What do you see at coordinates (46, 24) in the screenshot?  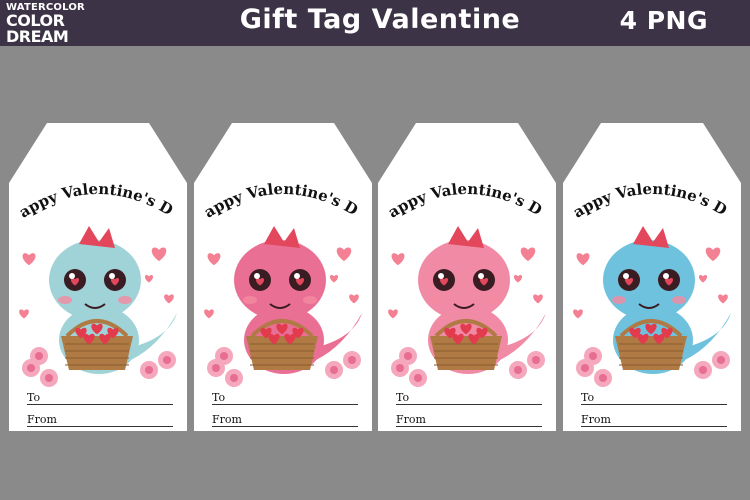 I see `brand-logo: WATERCOLOR COLOR DREAM` at bounding box center [46, 24].